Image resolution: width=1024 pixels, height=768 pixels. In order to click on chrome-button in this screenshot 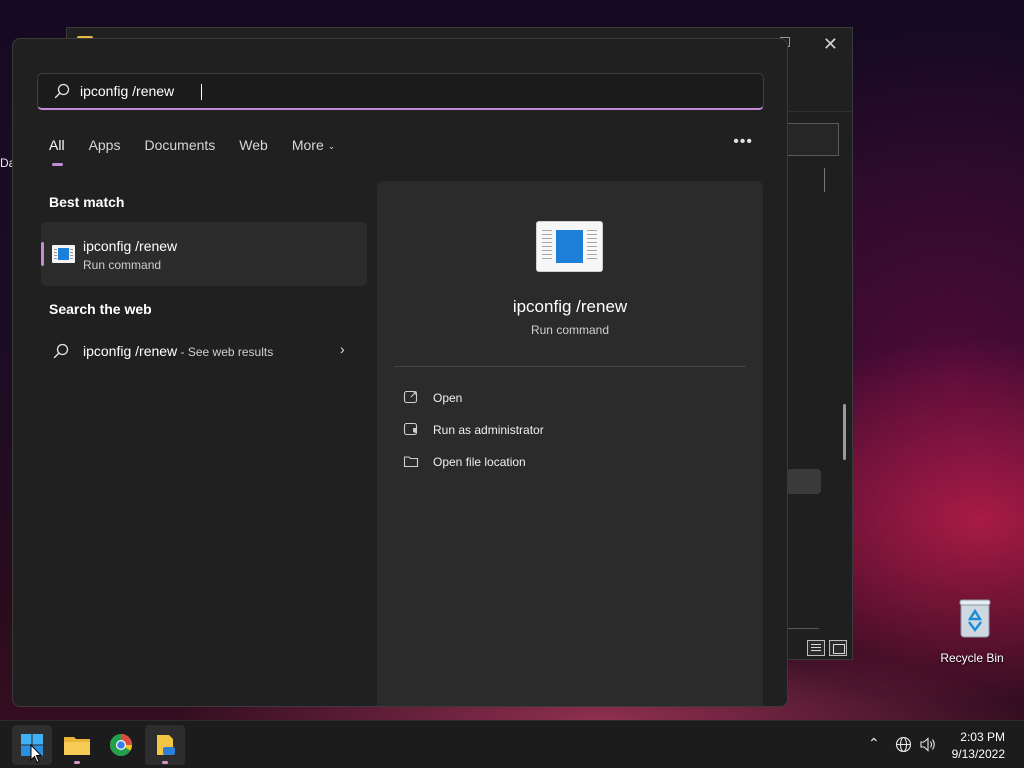, I will do `click(121, 745)`.